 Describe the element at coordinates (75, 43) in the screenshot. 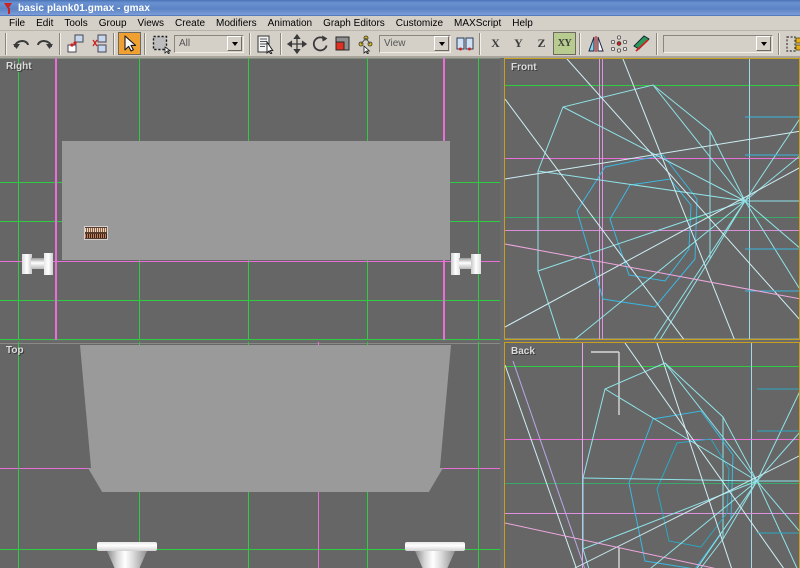

I see `select-and-link-icon` at that location.